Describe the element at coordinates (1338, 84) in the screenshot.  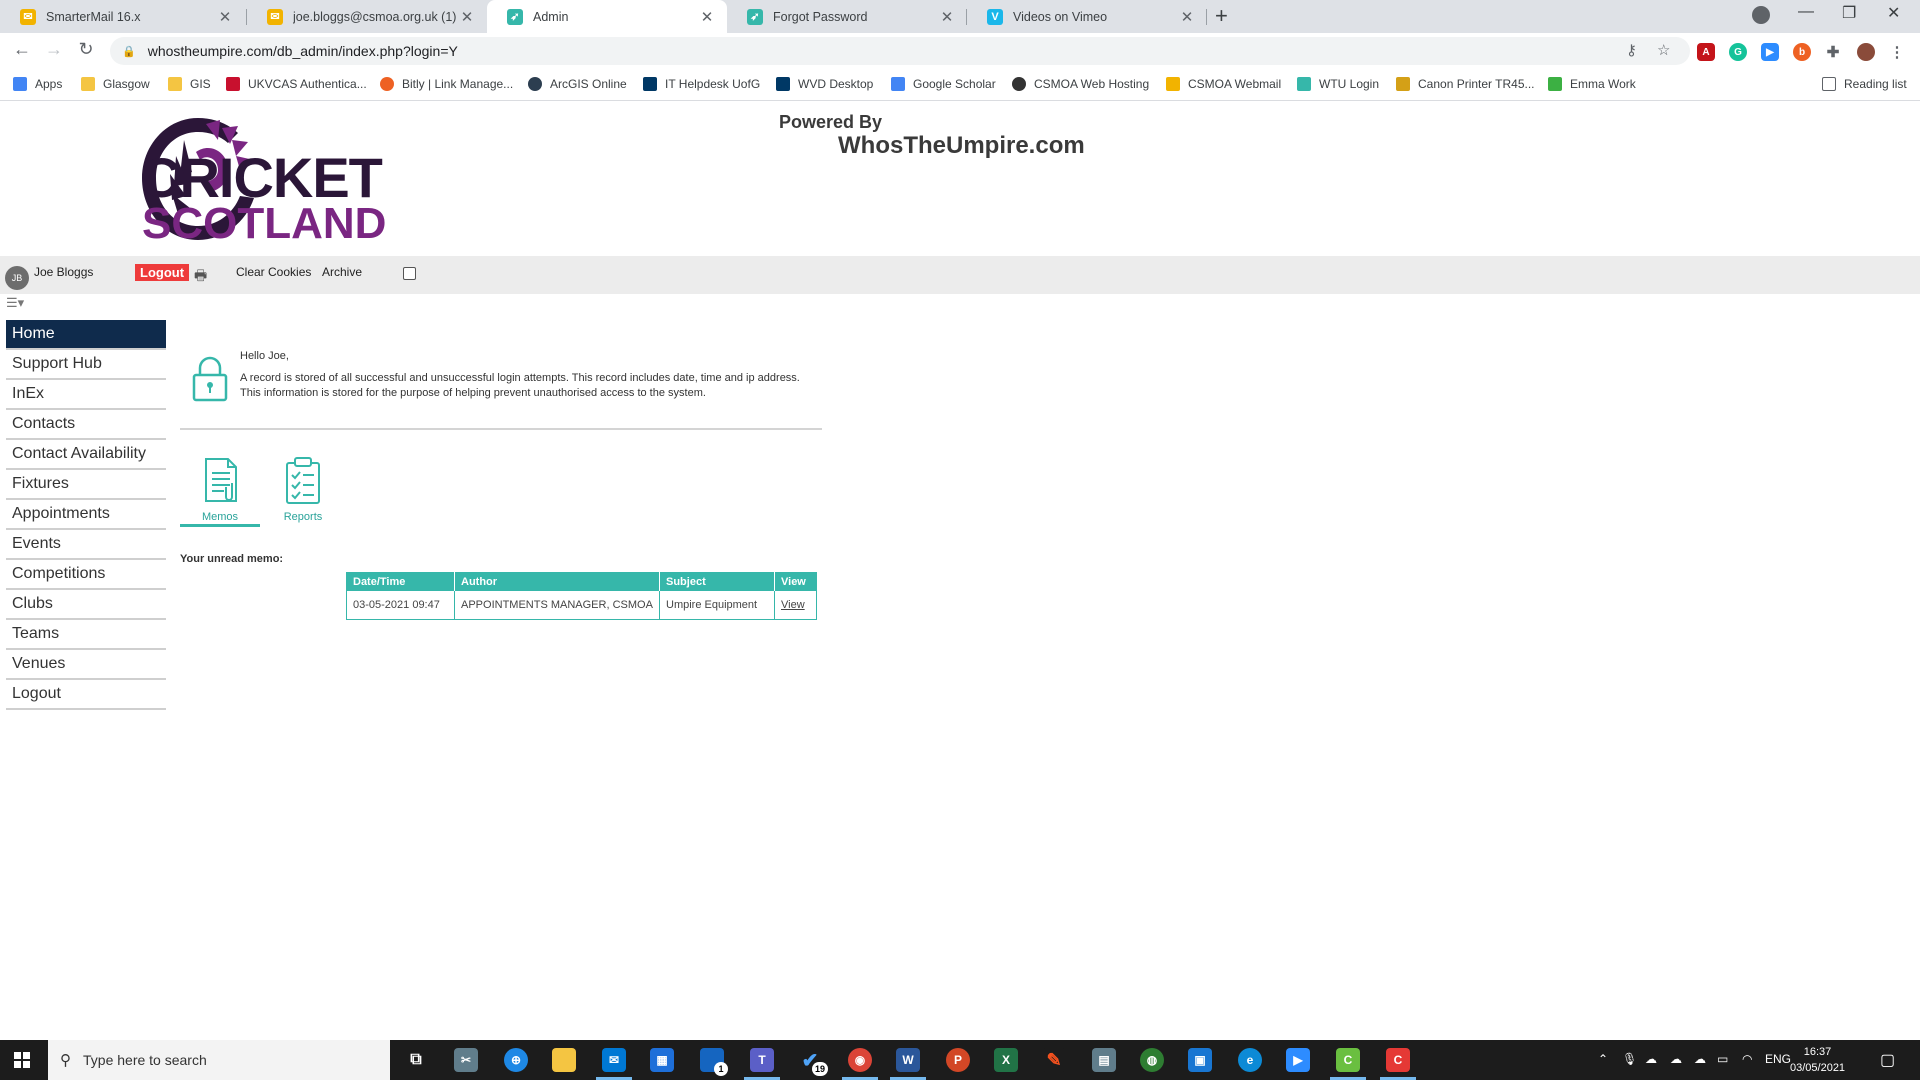
I see `bookmark-wtu-login: WTU Login` at that location.